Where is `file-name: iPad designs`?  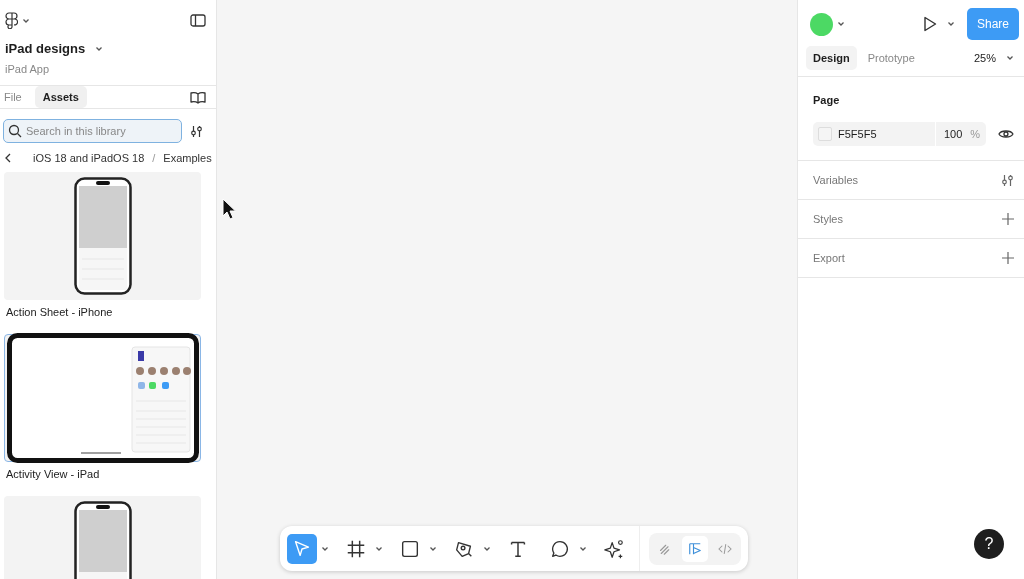 file-name: iPad designs is located at coordinates (45, 48).